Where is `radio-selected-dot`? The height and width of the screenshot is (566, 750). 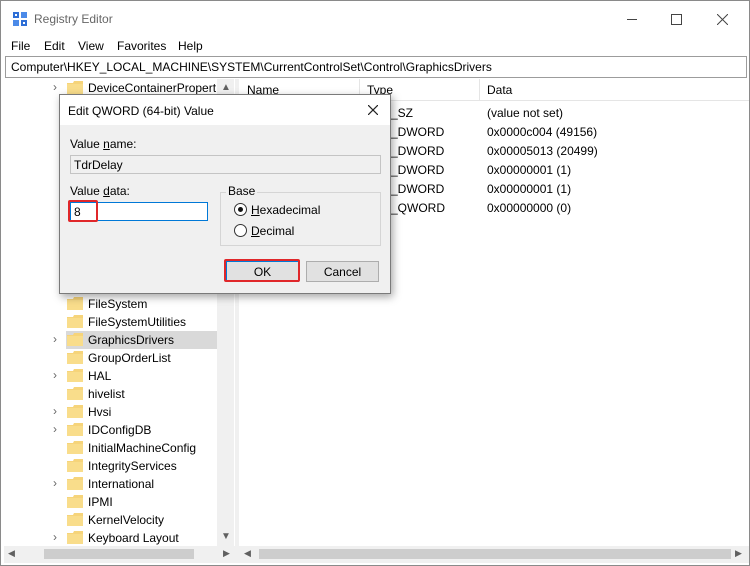 radio-selected-dot is located at coordinates (240, 209).